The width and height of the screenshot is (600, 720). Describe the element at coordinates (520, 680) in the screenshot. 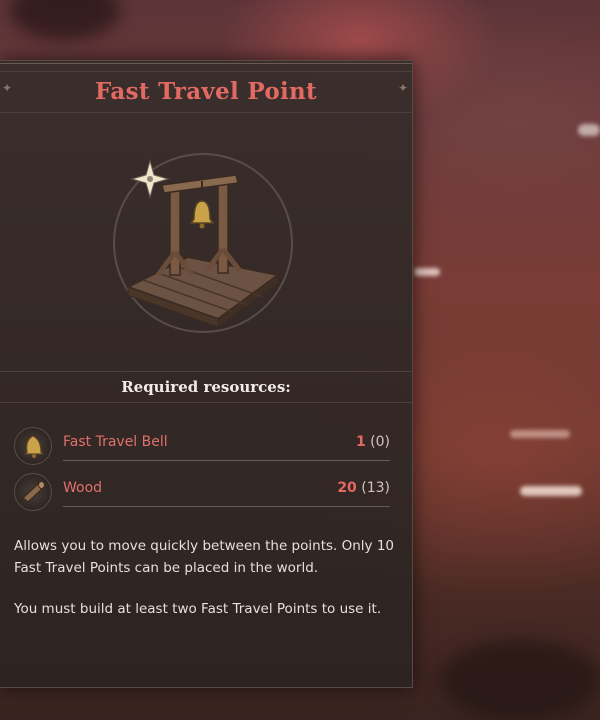

I see `background-rock` at that location.